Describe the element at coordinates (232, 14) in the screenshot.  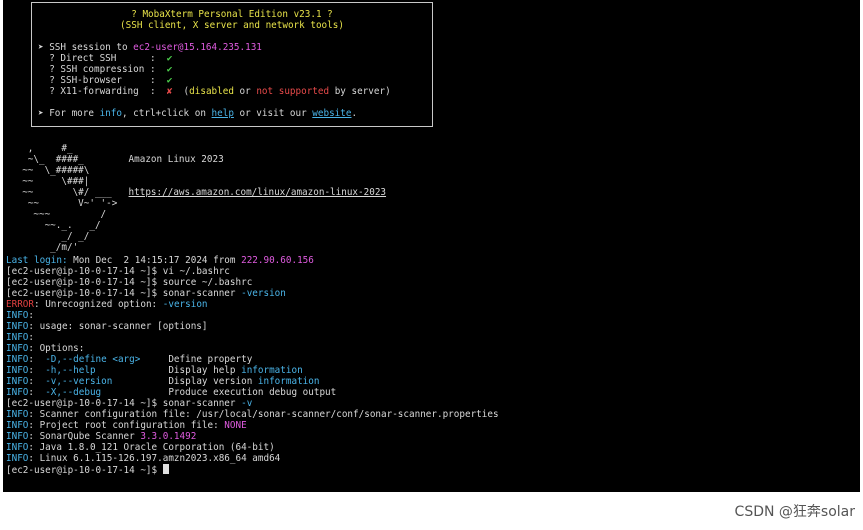
I see `banner-title: ? MobaXterm Personal Edition v23.1 ?` at that location.